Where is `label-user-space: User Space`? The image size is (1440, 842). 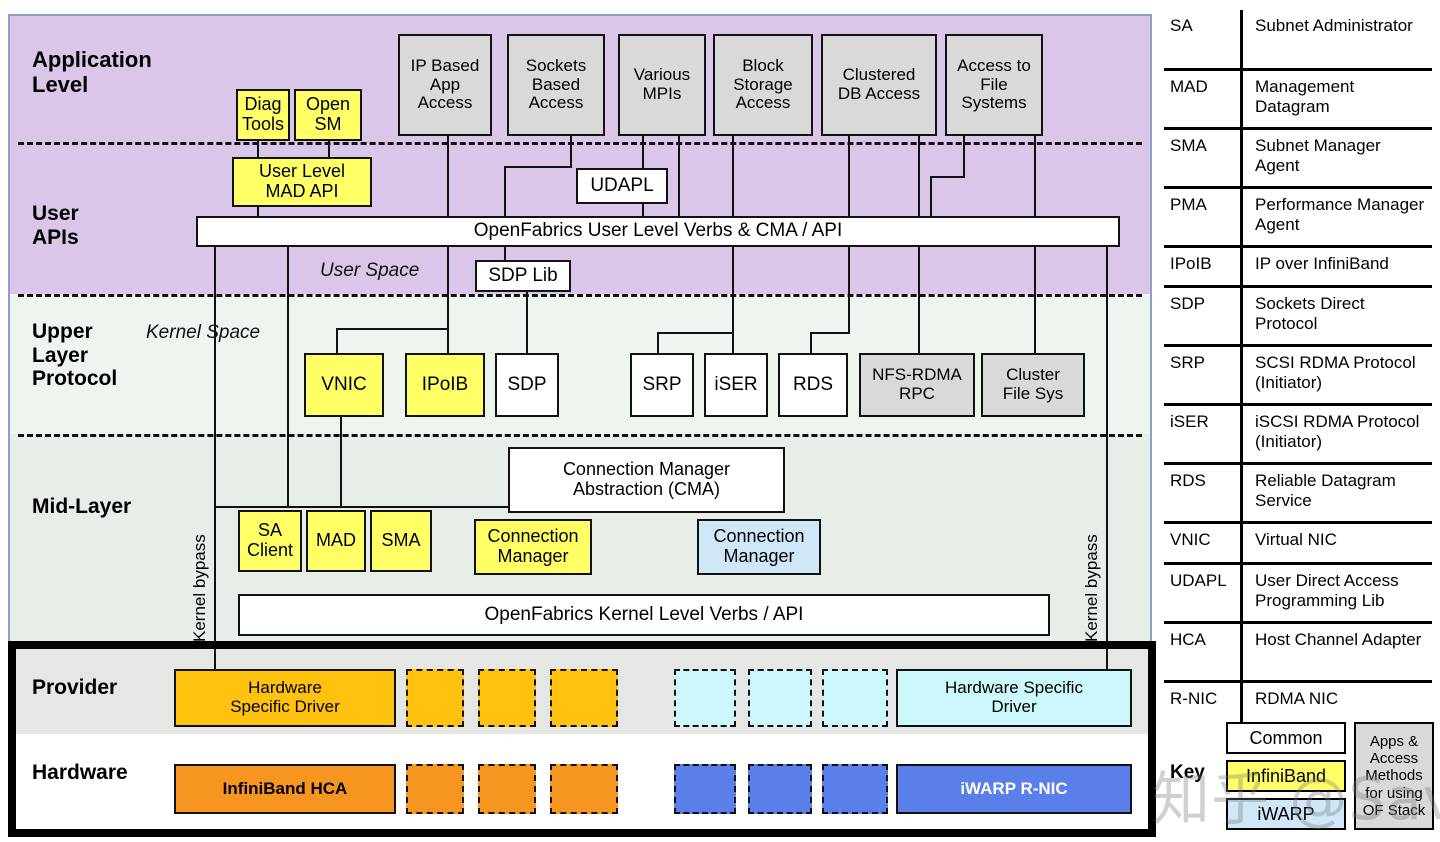 label-user-space: User Space is located at coordinates (370, 270).